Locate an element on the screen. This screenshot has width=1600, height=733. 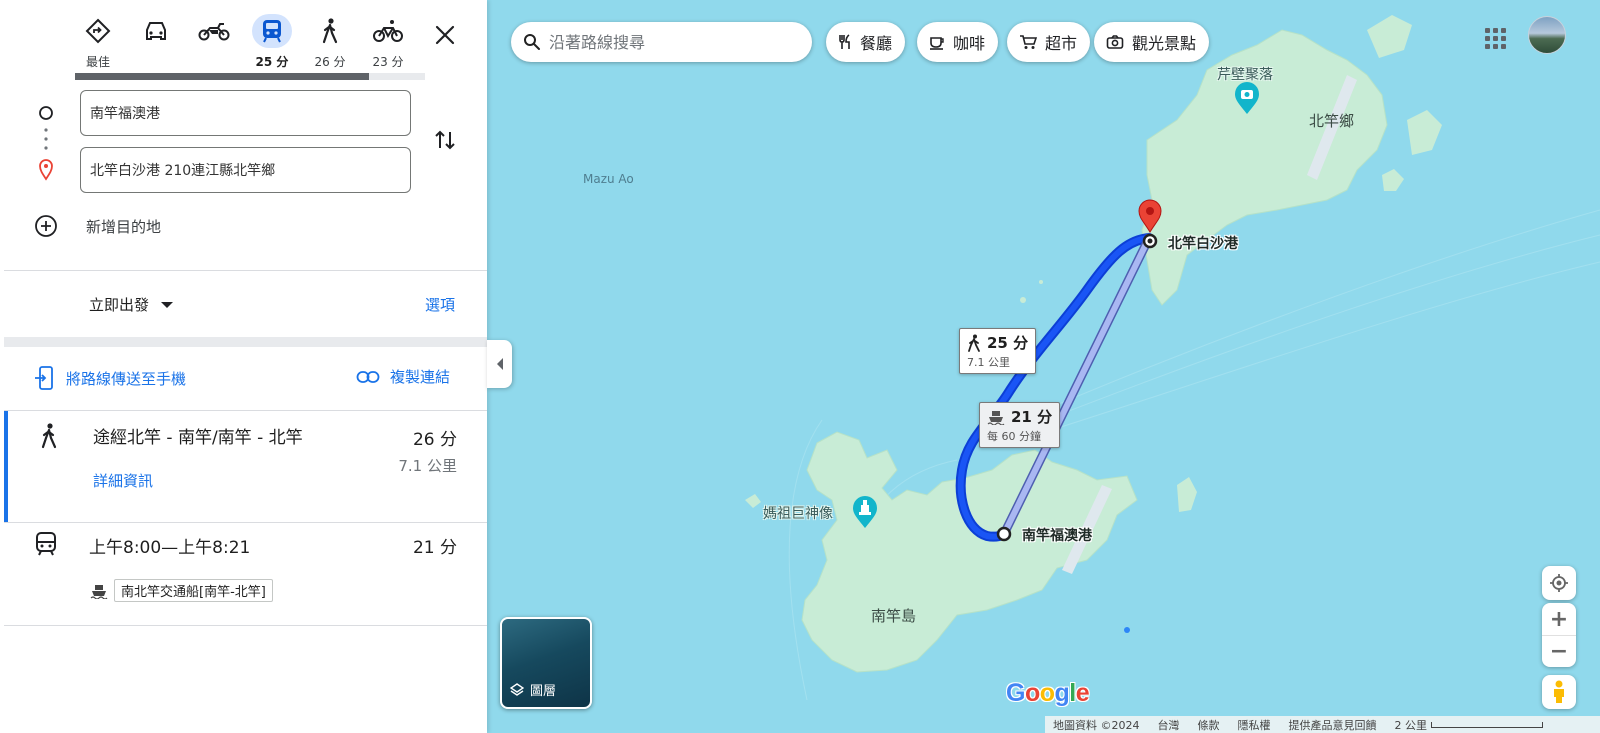
ferry-line-badge: 南北竿交通船[南竿-北竿] is located at coordinates (193, 590).